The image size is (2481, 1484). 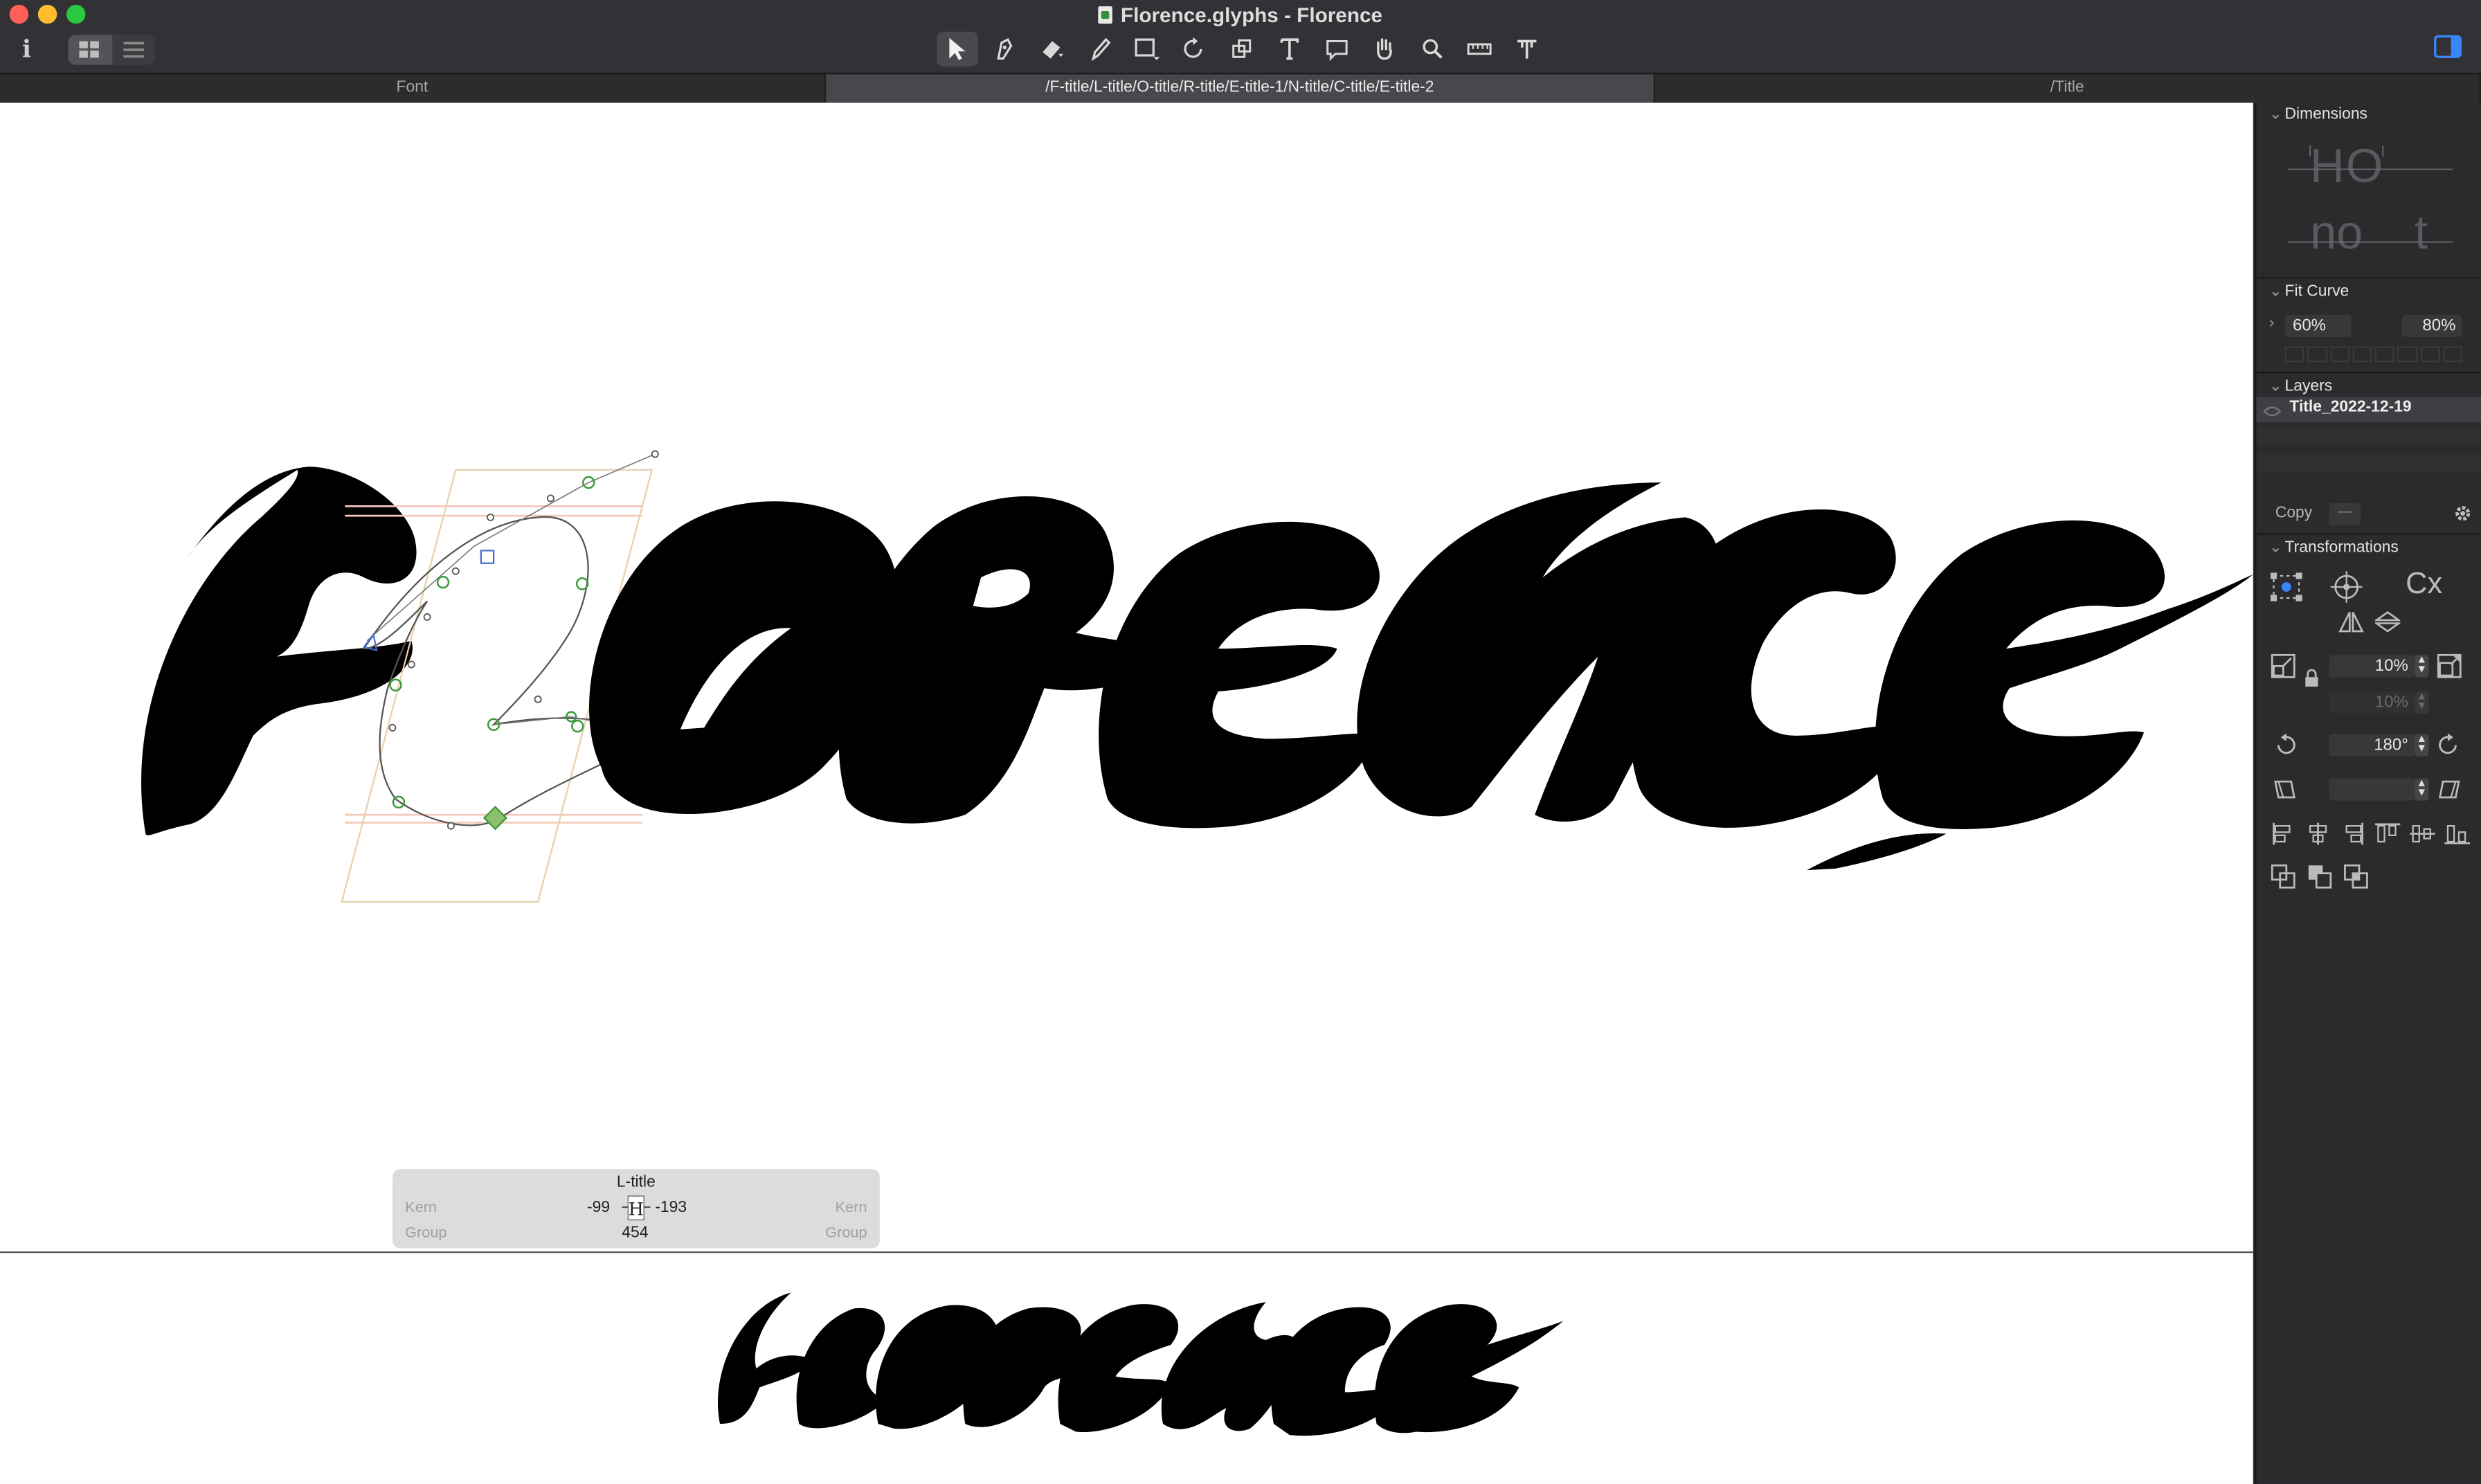 I want to click on window-title: Florence.glyphs - Florence, so click(x=1240, y=15).